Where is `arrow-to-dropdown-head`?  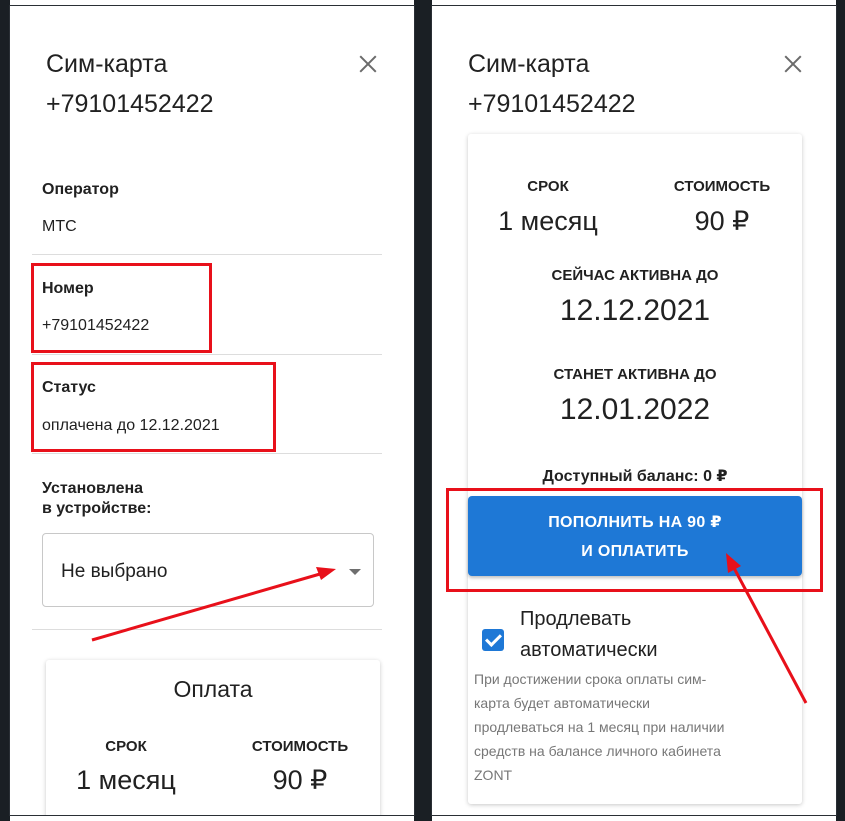
arrow-to-dropdown-head is located at coordinates (326, 573).